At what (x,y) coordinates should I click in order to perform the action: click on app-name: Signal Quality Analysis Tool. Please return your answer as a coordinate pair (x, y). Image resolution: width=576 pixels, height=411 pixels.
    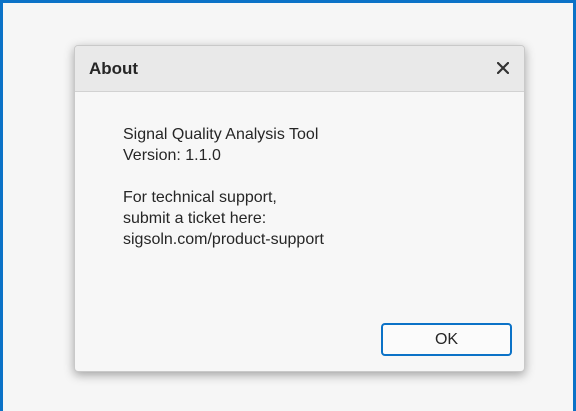
    Looking at the image, I should click on (221, 134).